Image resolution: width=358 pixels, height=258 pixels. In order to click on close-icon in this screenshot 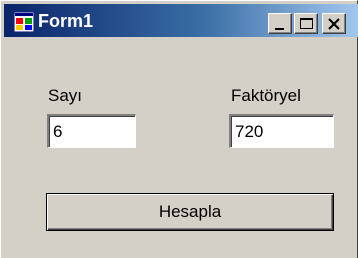, I will do `click(334, 24)`.